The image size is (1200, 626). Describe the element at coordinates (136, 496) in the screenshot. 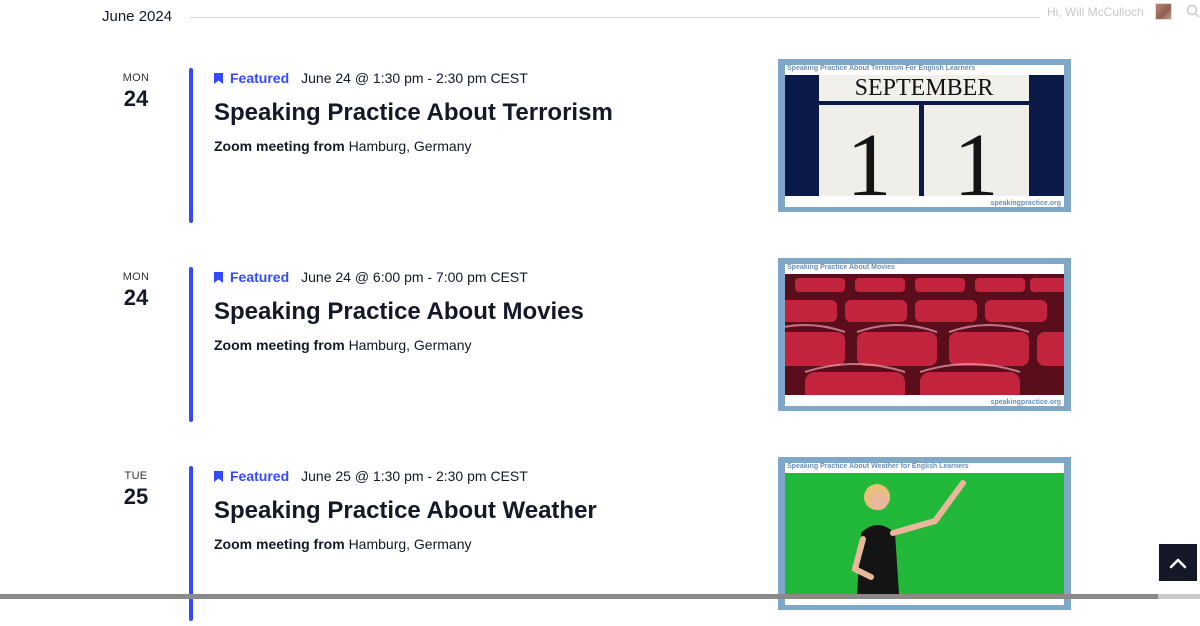

I see `event-day-number: 25` at that location.